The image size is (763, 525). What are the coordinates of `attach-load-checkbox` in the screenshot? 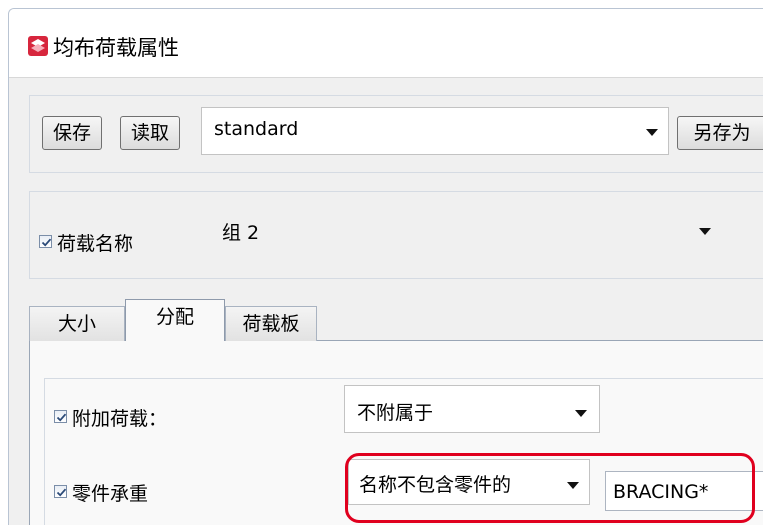 It's located at (60, 416).